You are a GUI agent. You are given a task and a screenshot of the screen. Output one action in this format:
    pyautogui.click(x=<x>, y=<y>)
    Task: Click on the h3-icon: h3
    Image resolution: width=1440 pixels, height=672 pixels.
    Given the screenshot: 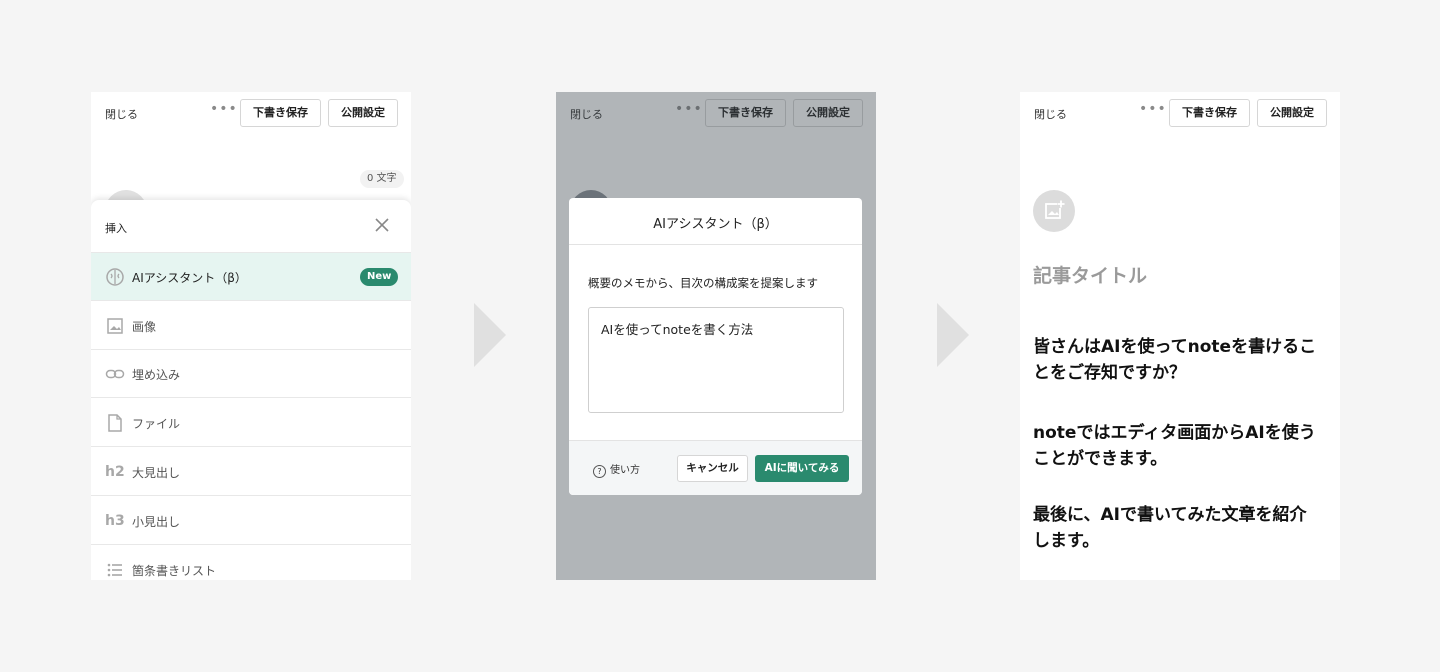 What is the action you would take?
    pyautogui.click(x=115, y=521)
    